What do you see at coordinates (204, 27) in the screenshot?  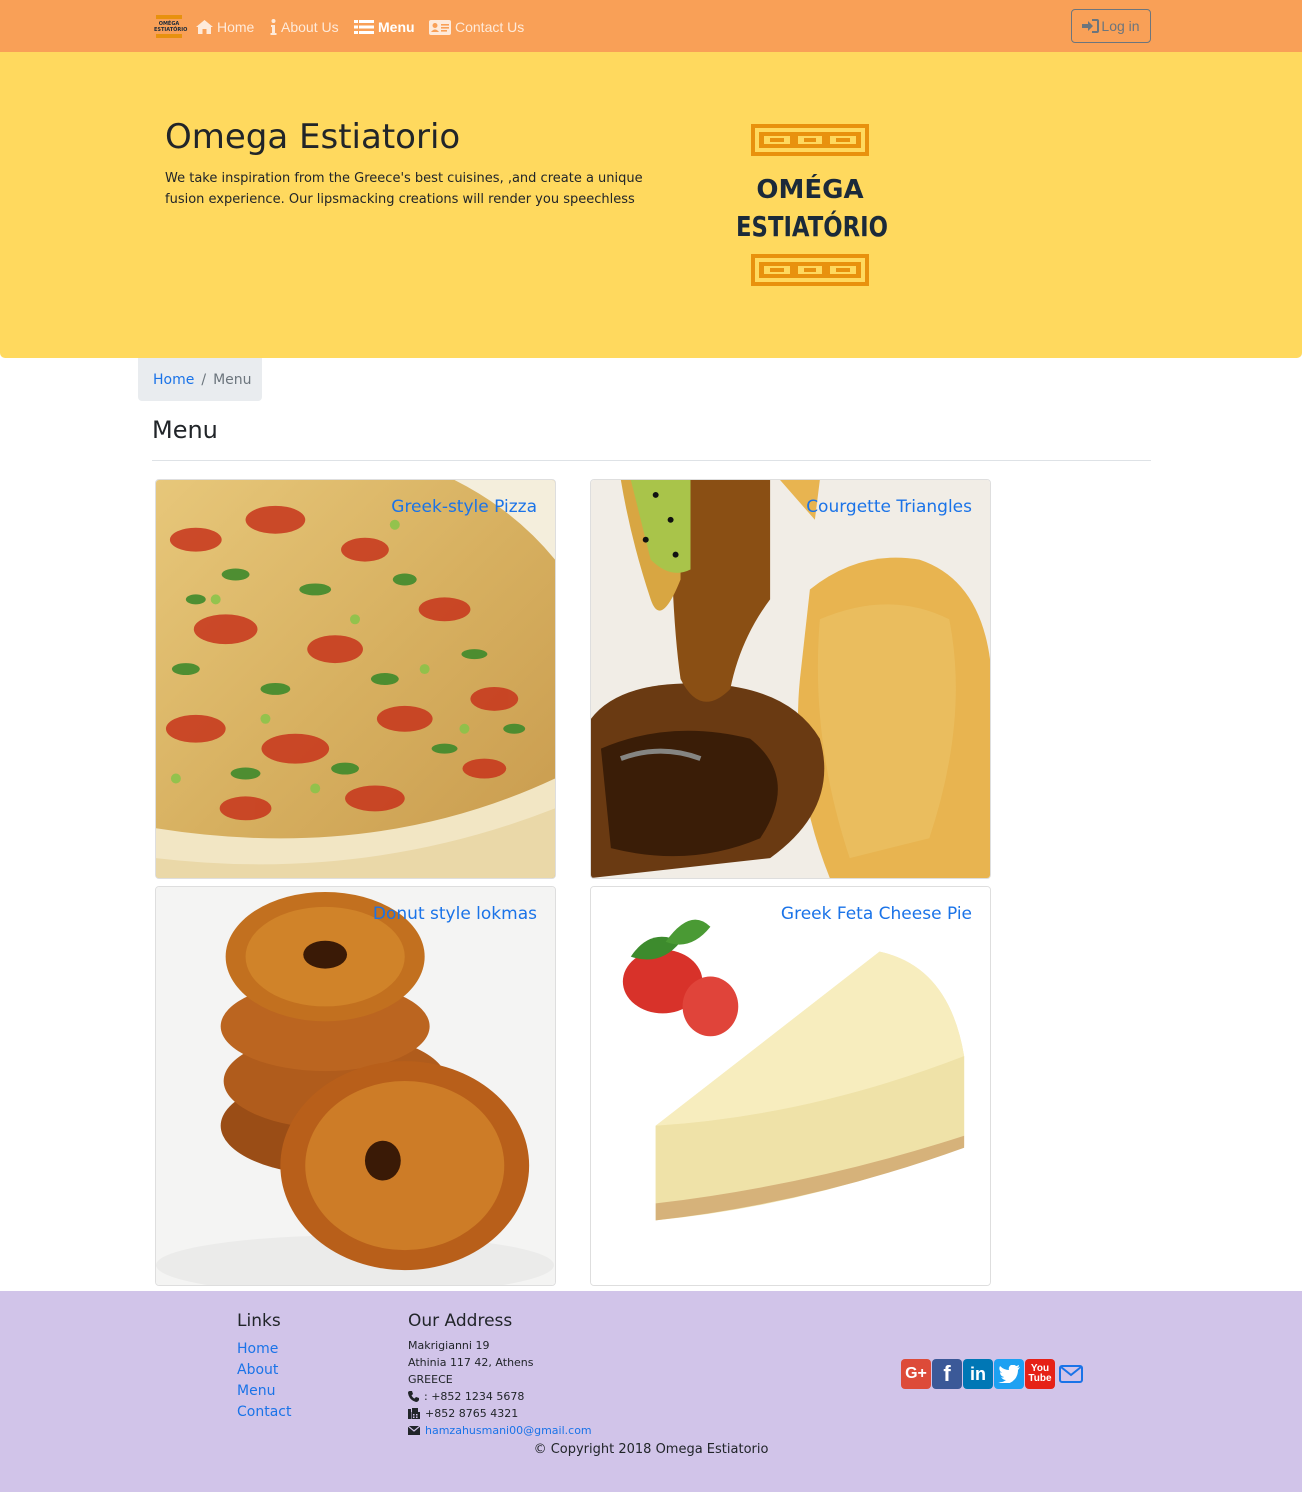 I see `home-icon` at bounding box center [204, 27].